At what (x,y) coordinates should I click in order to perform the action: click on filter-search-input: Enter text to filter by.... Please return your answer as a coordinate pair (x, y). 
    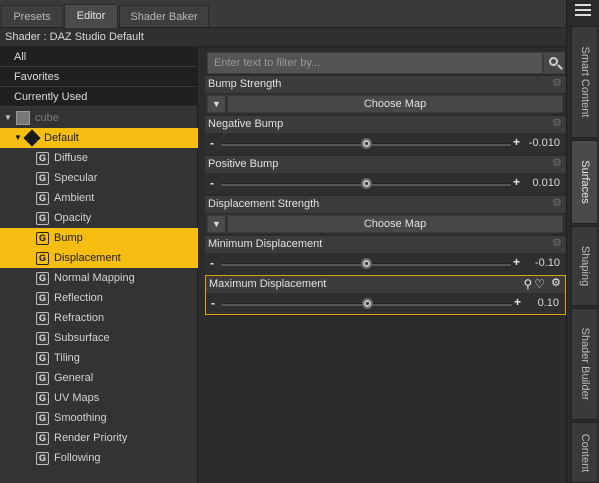
    Looking at the image, I should click on (375, 63).